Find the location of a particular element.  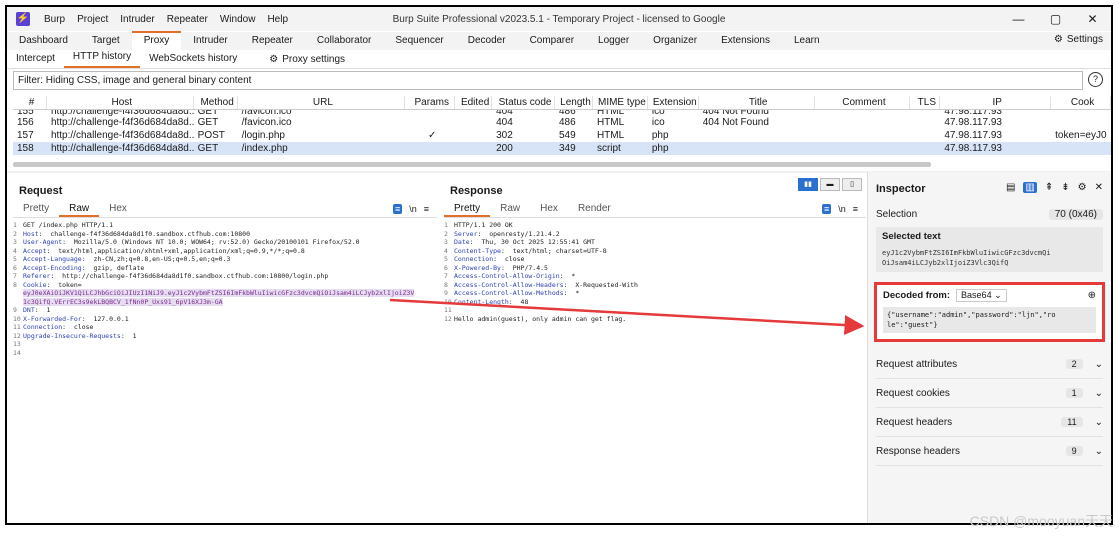

add-decoder-icon: ⊕ is located at coordinates (1092, 295).